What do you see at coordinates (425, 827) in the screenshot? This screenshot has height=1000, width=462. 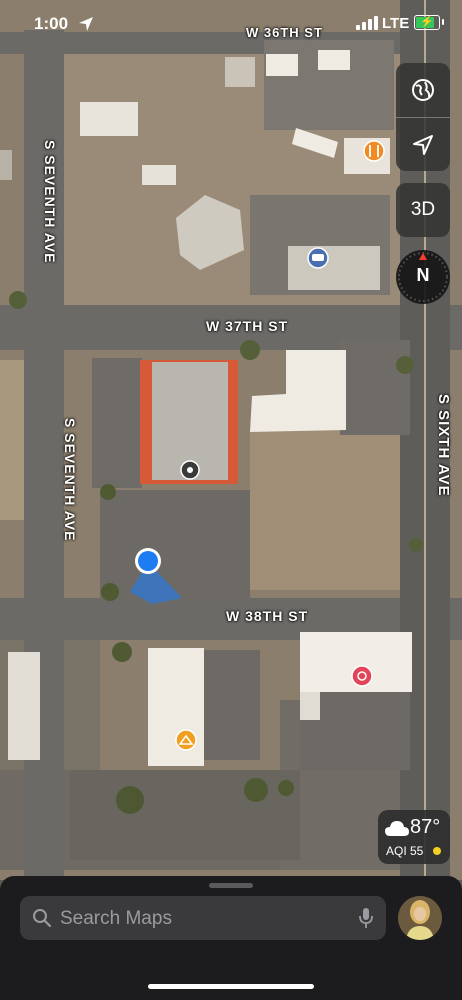 I see `temperature: 87°` at bounding box center [425, 827].